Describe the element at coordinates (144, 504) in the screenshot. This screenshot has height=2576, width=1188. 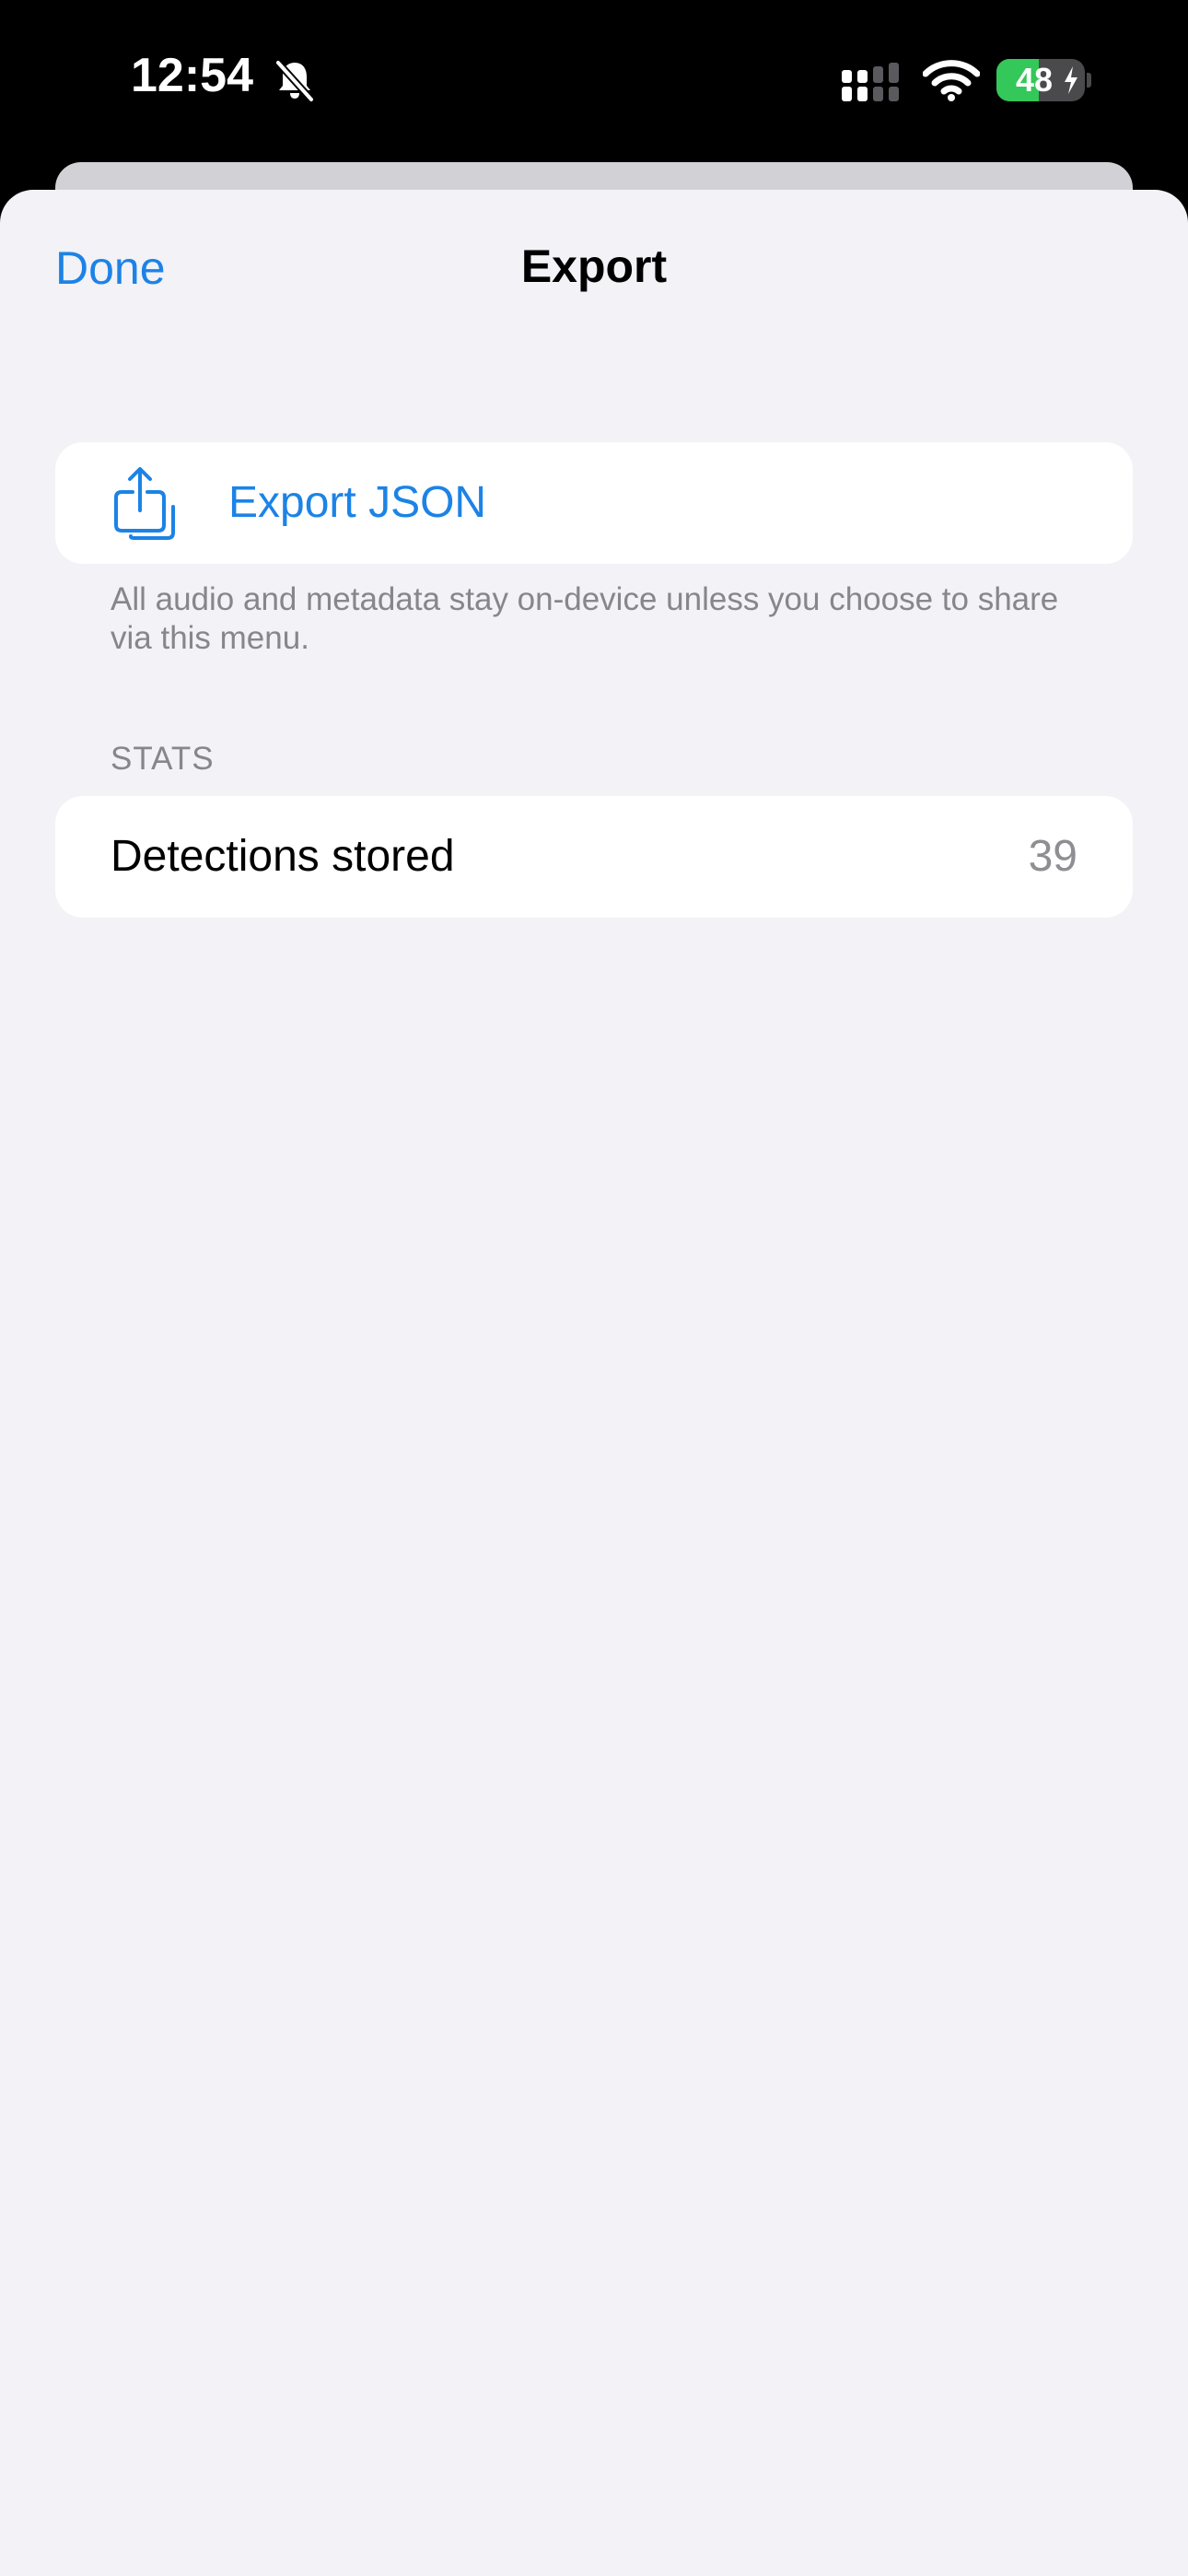
I see `share-icon` at that location.